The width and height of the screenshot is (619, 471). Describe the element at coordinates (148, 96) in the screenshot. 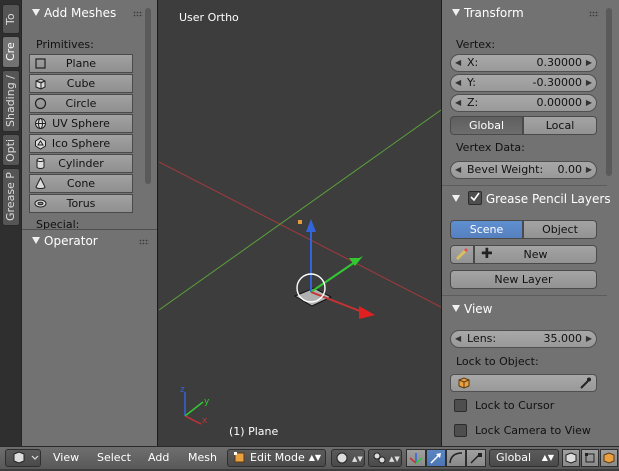

I see `tool-shelf-scrollbar` at that location.